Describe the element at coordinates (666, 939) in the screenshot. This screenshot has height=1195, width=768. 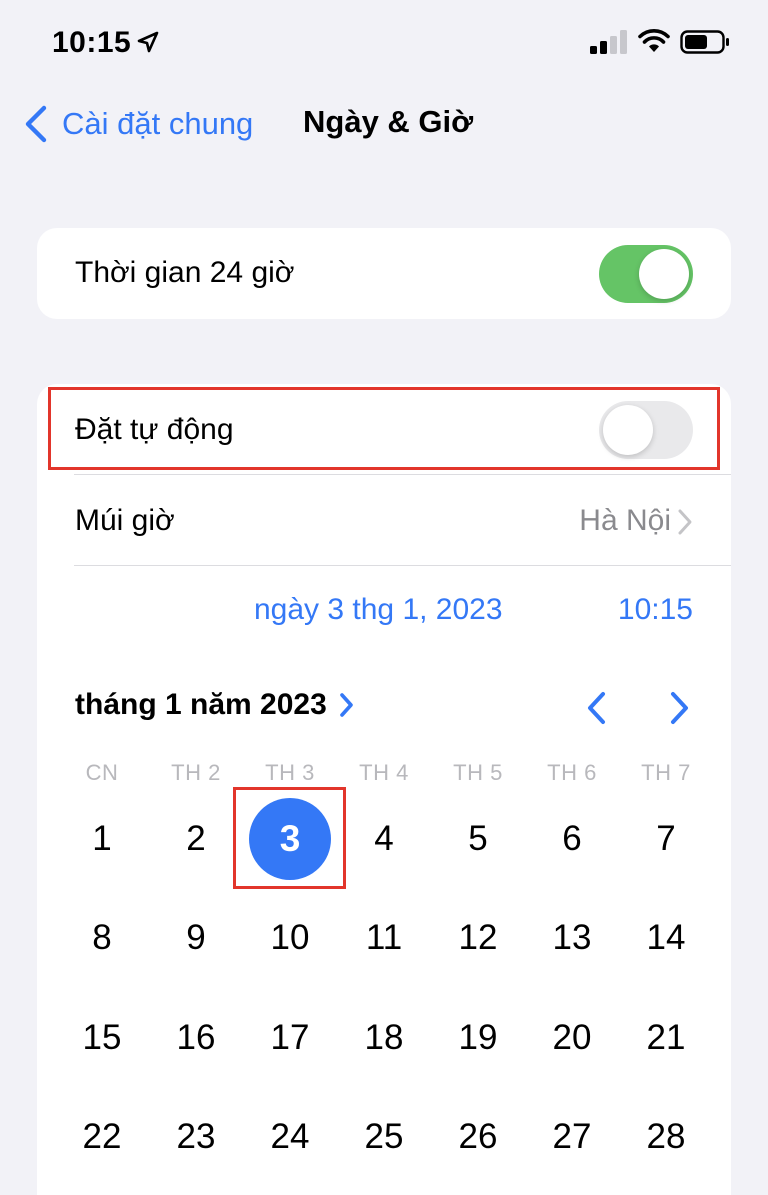
I see `calendar-day: 14` at that location.